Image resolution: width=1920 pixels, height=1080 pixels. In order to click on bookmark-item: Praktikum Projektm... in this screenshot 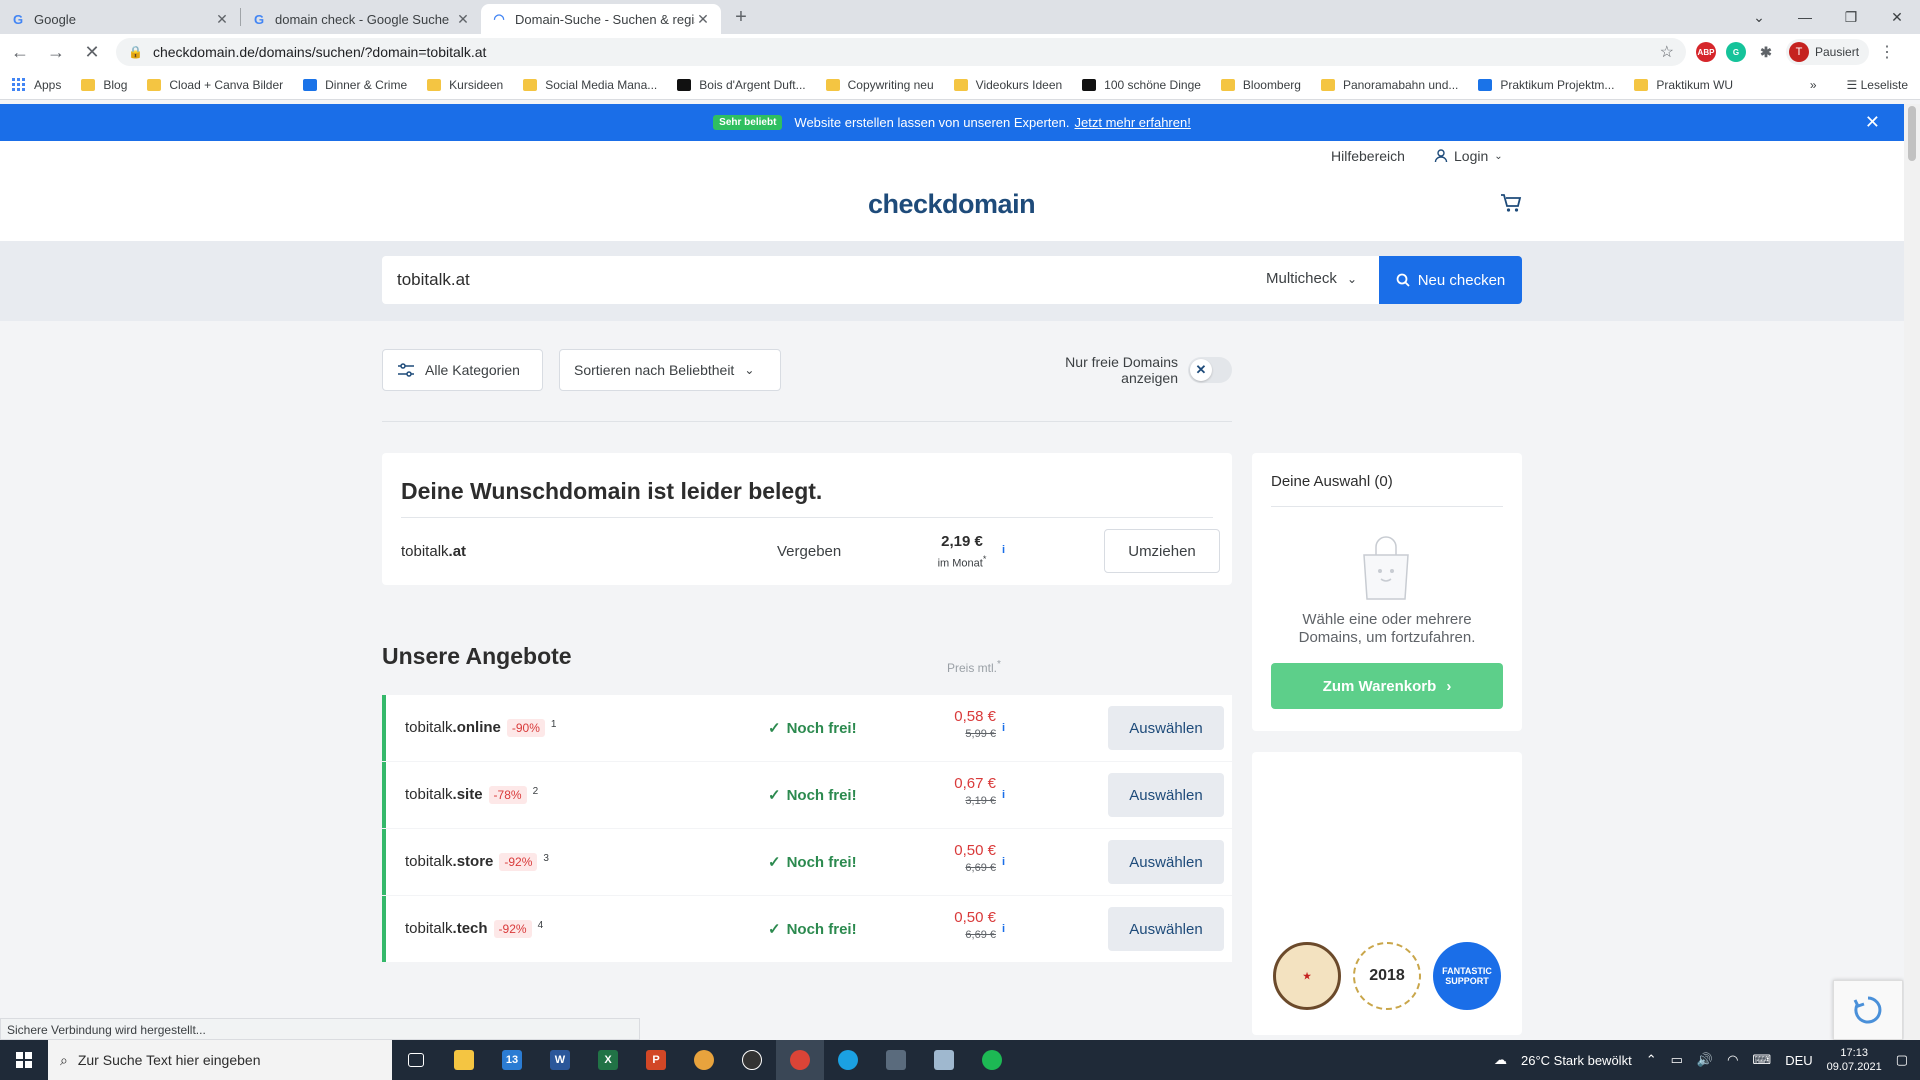, I will do `click(1546, 85)`.